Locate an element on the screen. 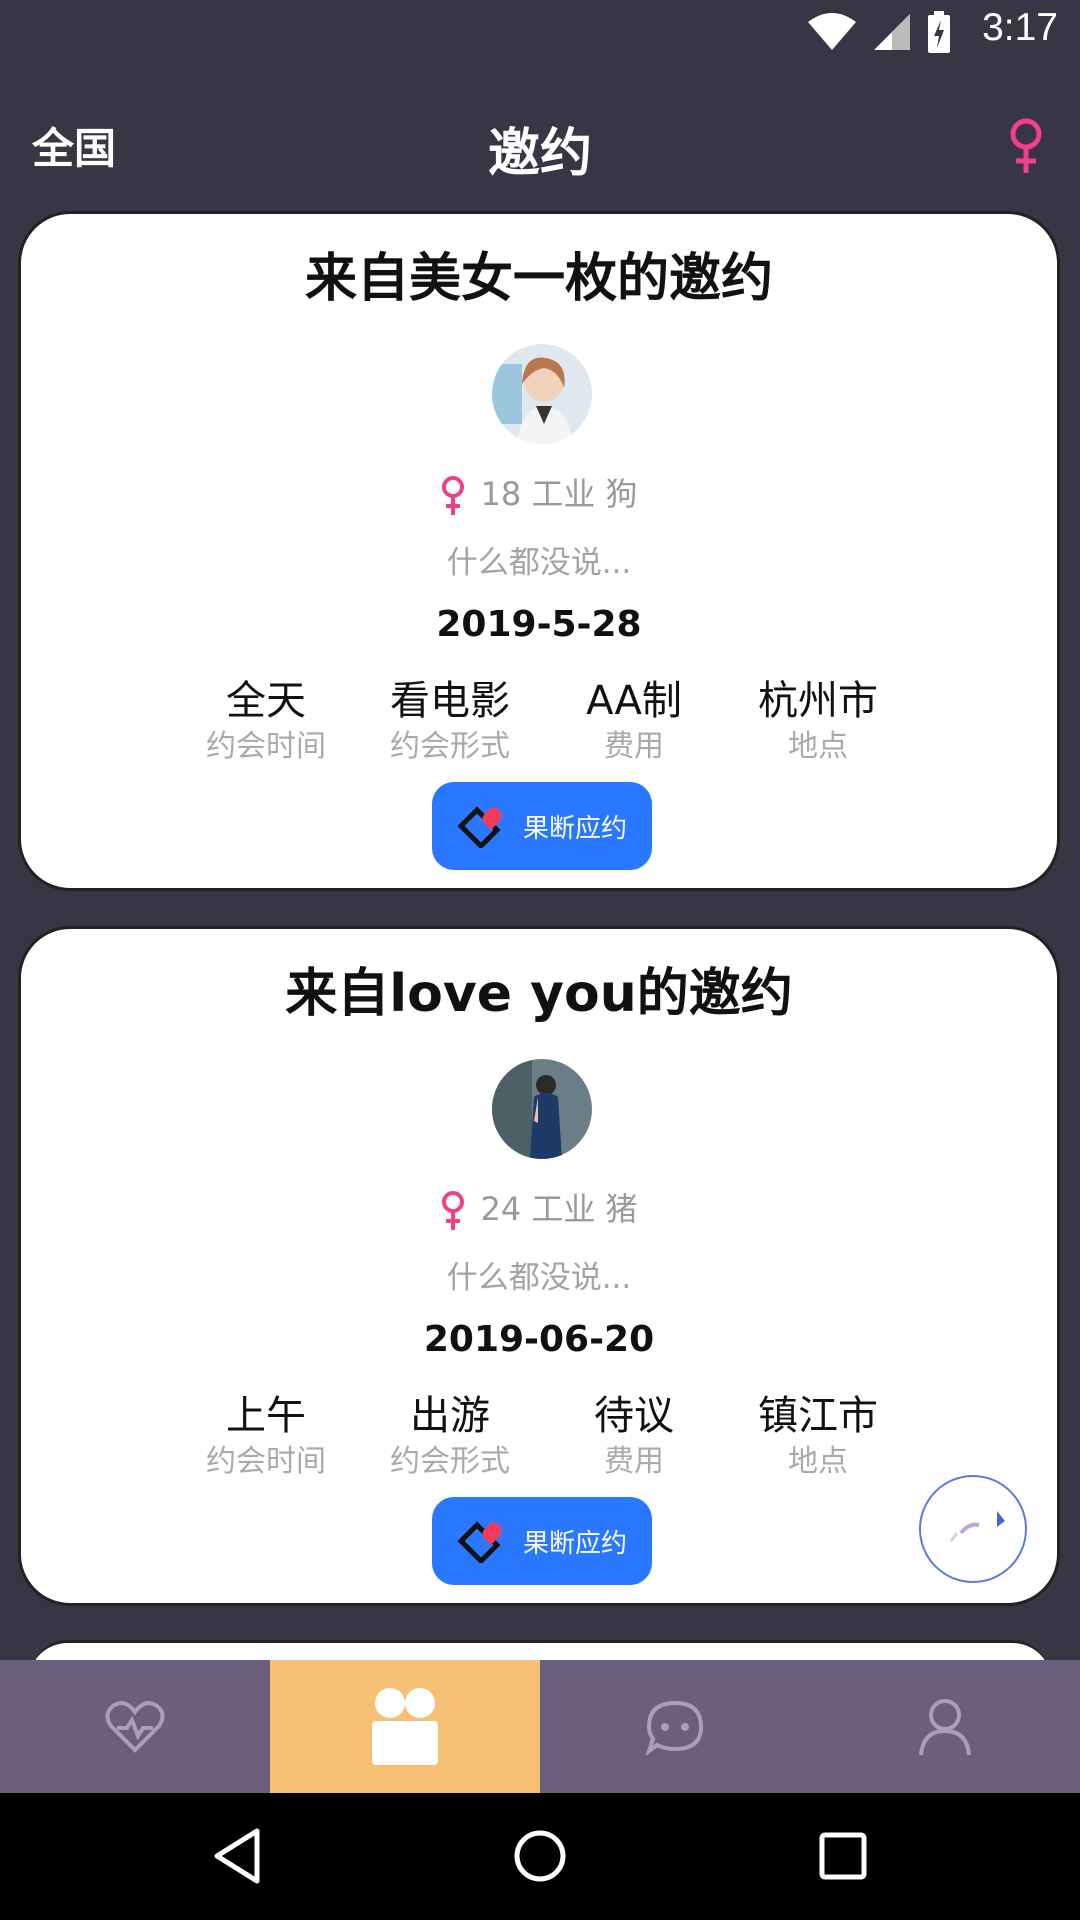 This screenshot has height=1920, width=1080. info-date-form: 出游 约会形式 is located at coordinates (450, 1437).